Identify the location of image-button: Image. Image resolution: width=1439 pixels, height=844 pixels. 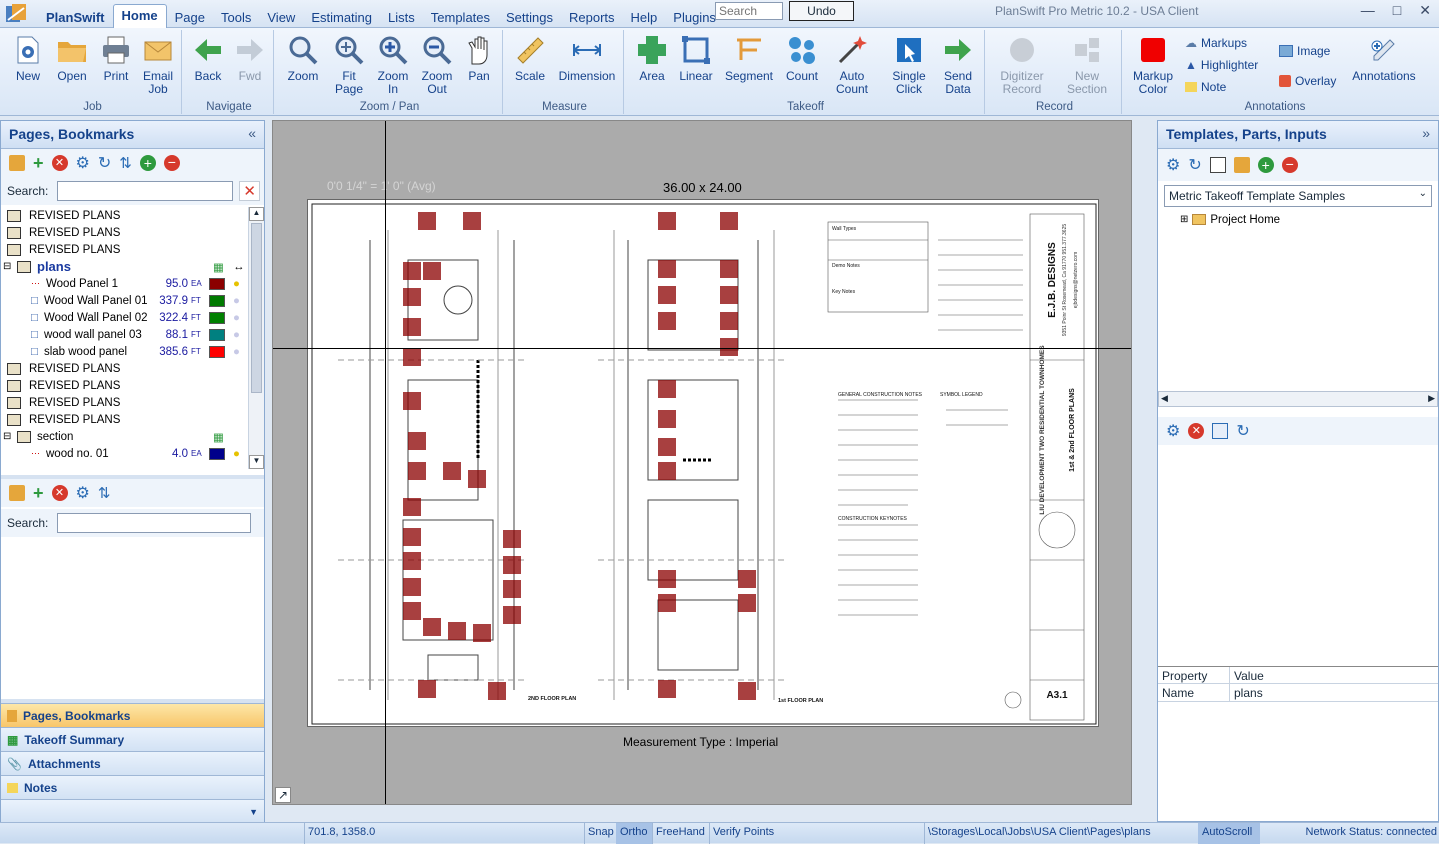
(1304, 51).